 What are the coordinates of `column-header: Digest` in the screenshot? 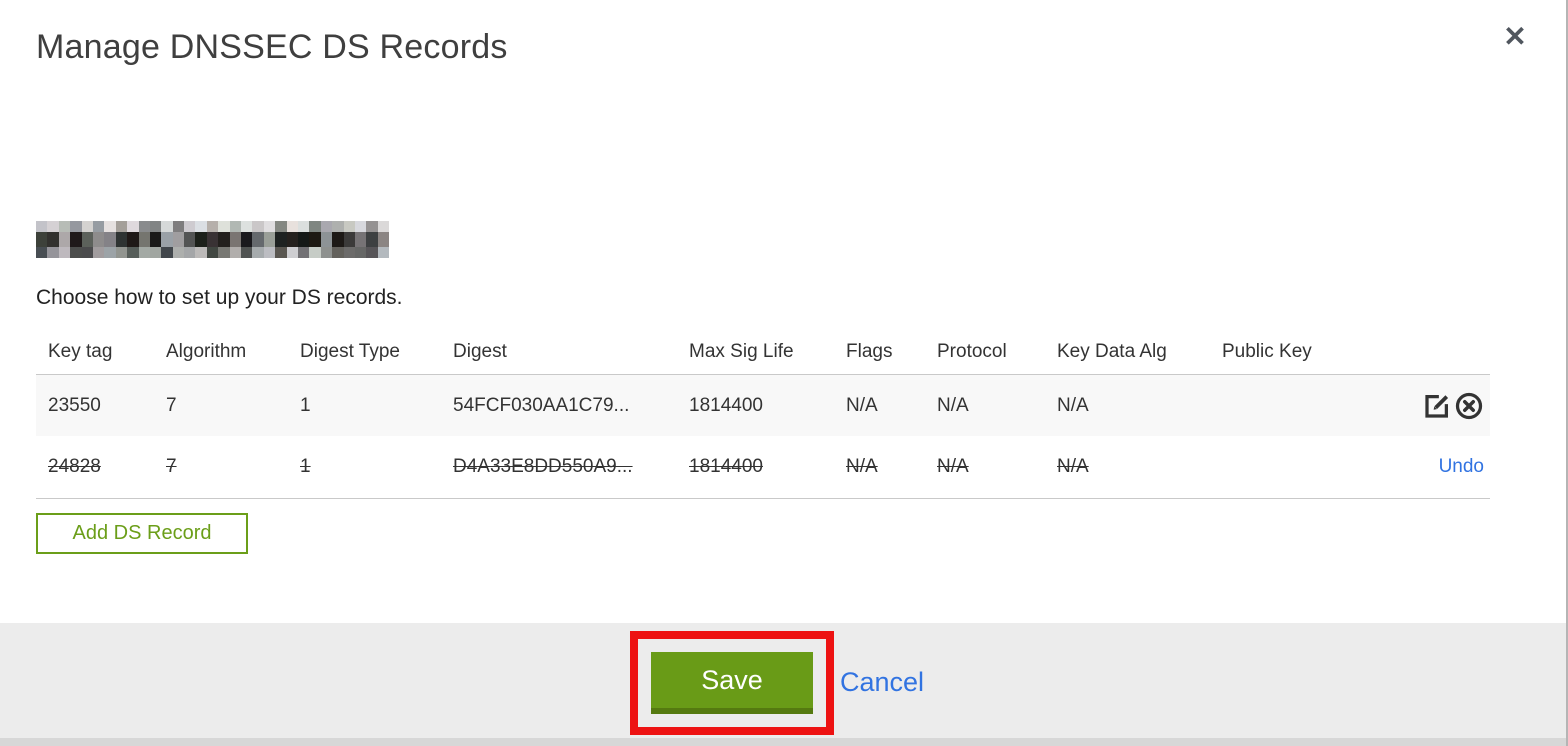 It's located at (480, 351).